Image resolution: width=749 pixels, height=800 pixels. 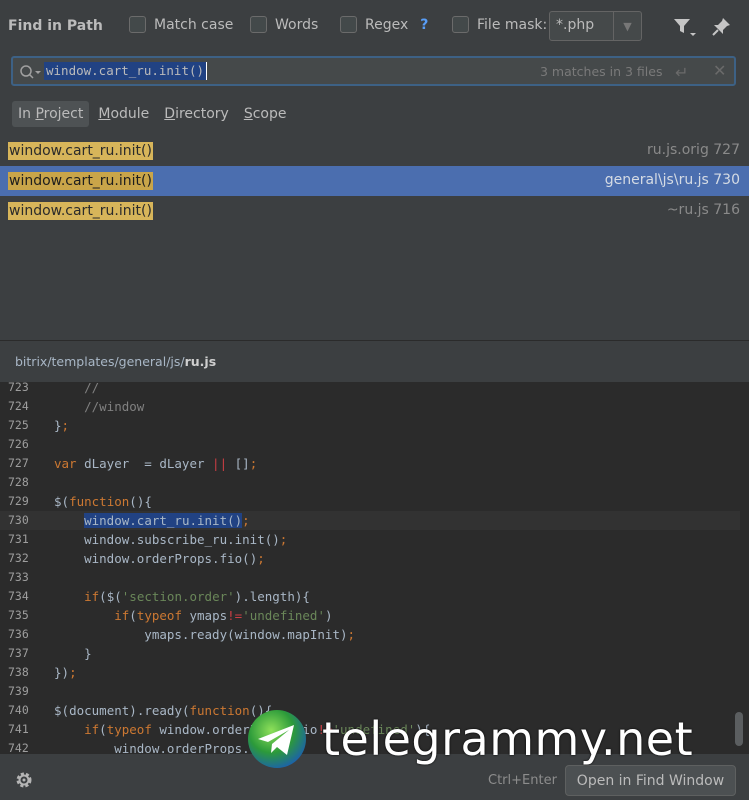 What do you see at coordinates (18, 577) in the screenshot?
I see `line-number: 733` at bounding box center [18, 577].